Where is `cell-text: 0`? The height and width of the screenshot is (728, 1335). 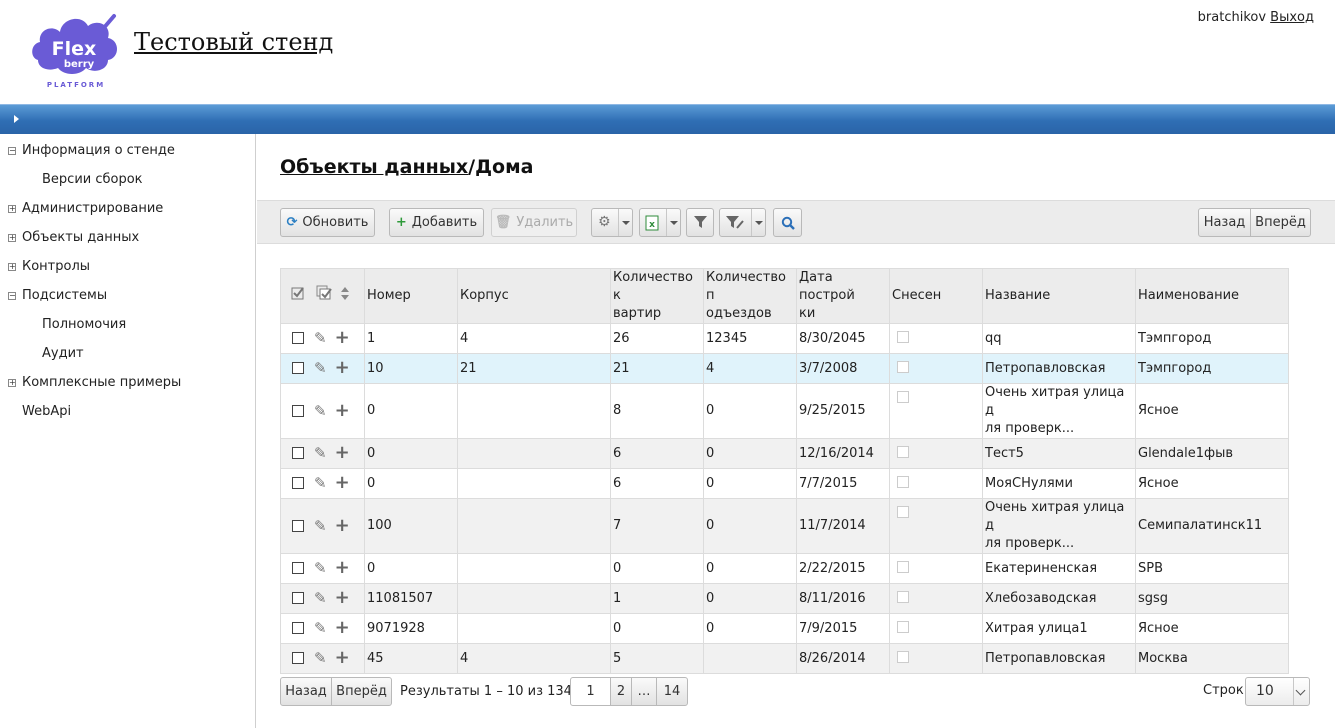
cell-text: 0 is located at coordinates (710, 568).